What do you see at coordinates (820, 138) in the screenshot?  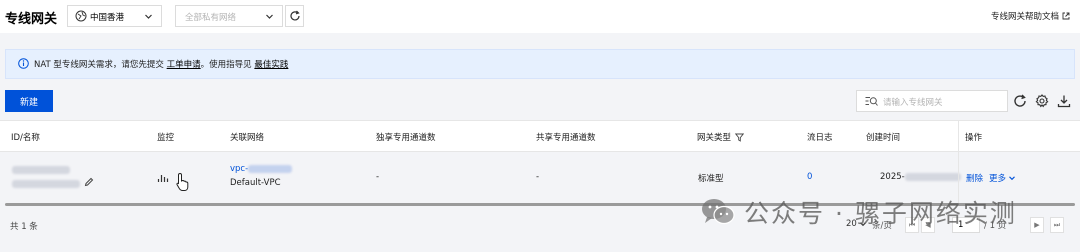 I see `col-flowlog: 流日志` at bounding box center [820, 138].